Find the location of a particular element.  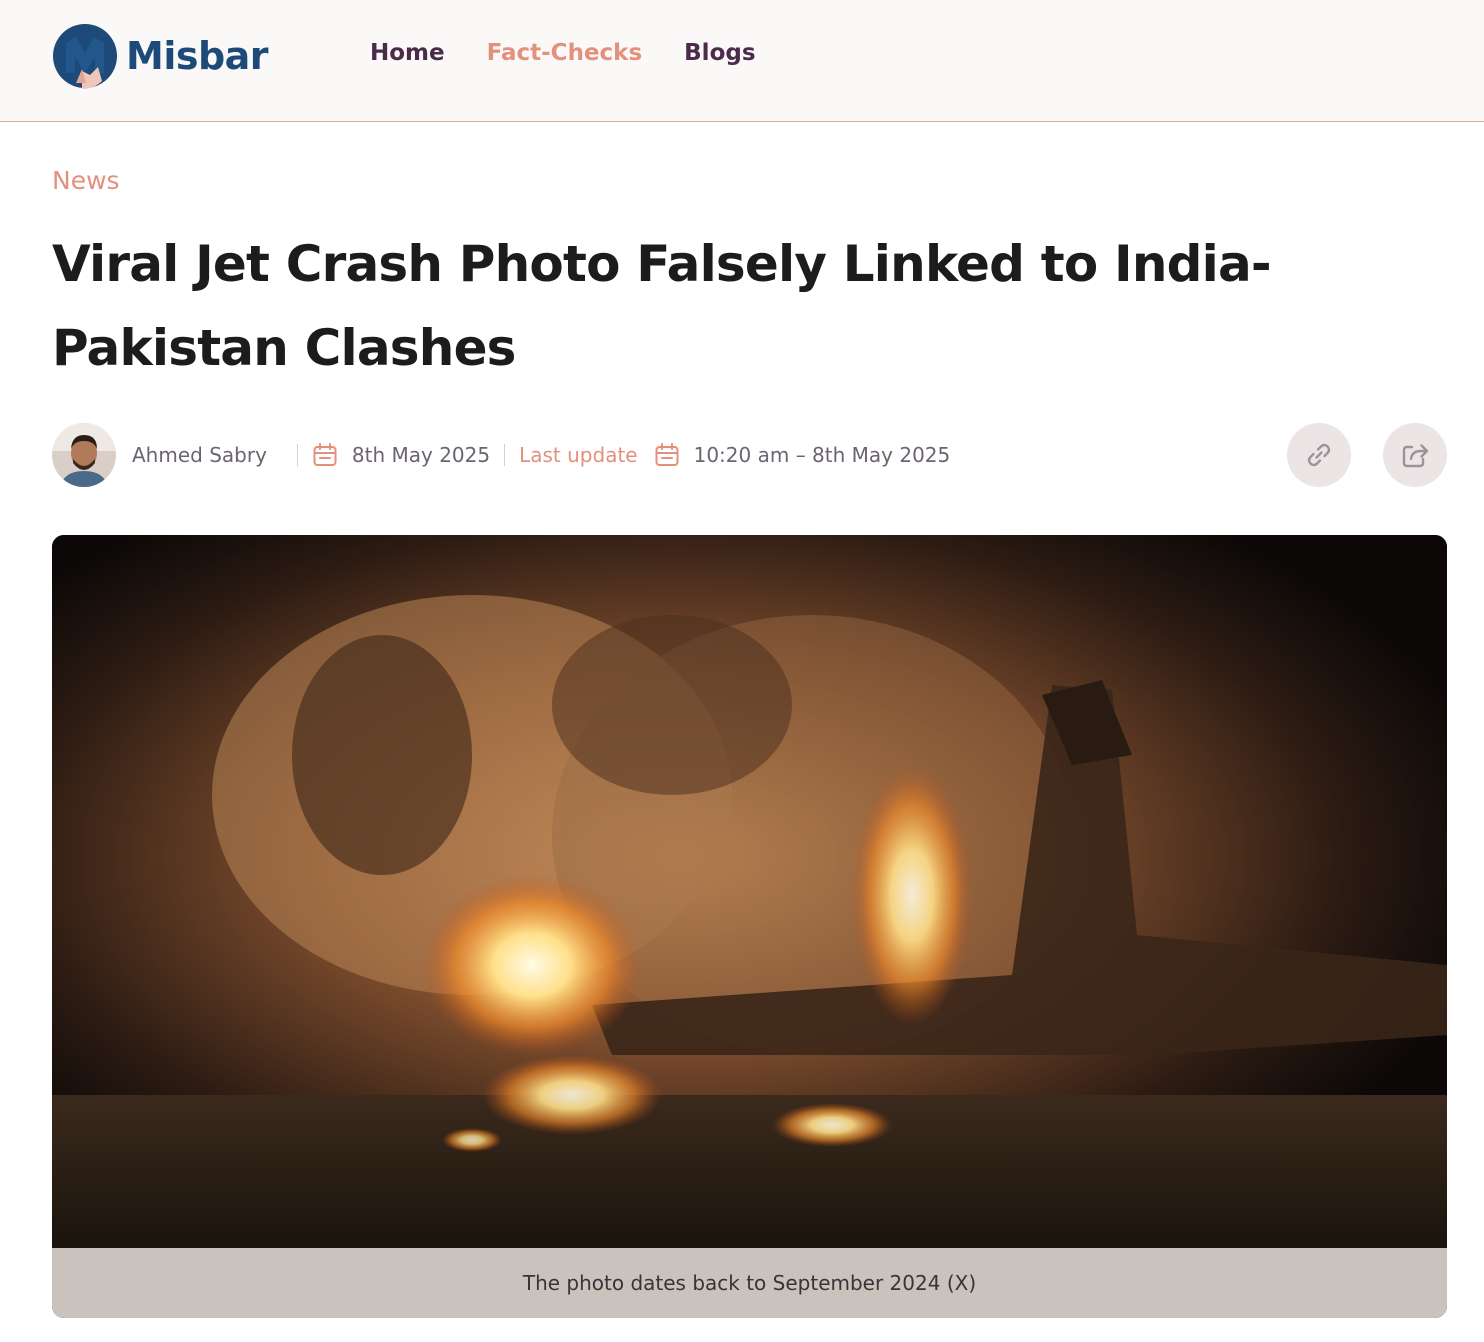

link-icon is located at coordinates (1319, 455).